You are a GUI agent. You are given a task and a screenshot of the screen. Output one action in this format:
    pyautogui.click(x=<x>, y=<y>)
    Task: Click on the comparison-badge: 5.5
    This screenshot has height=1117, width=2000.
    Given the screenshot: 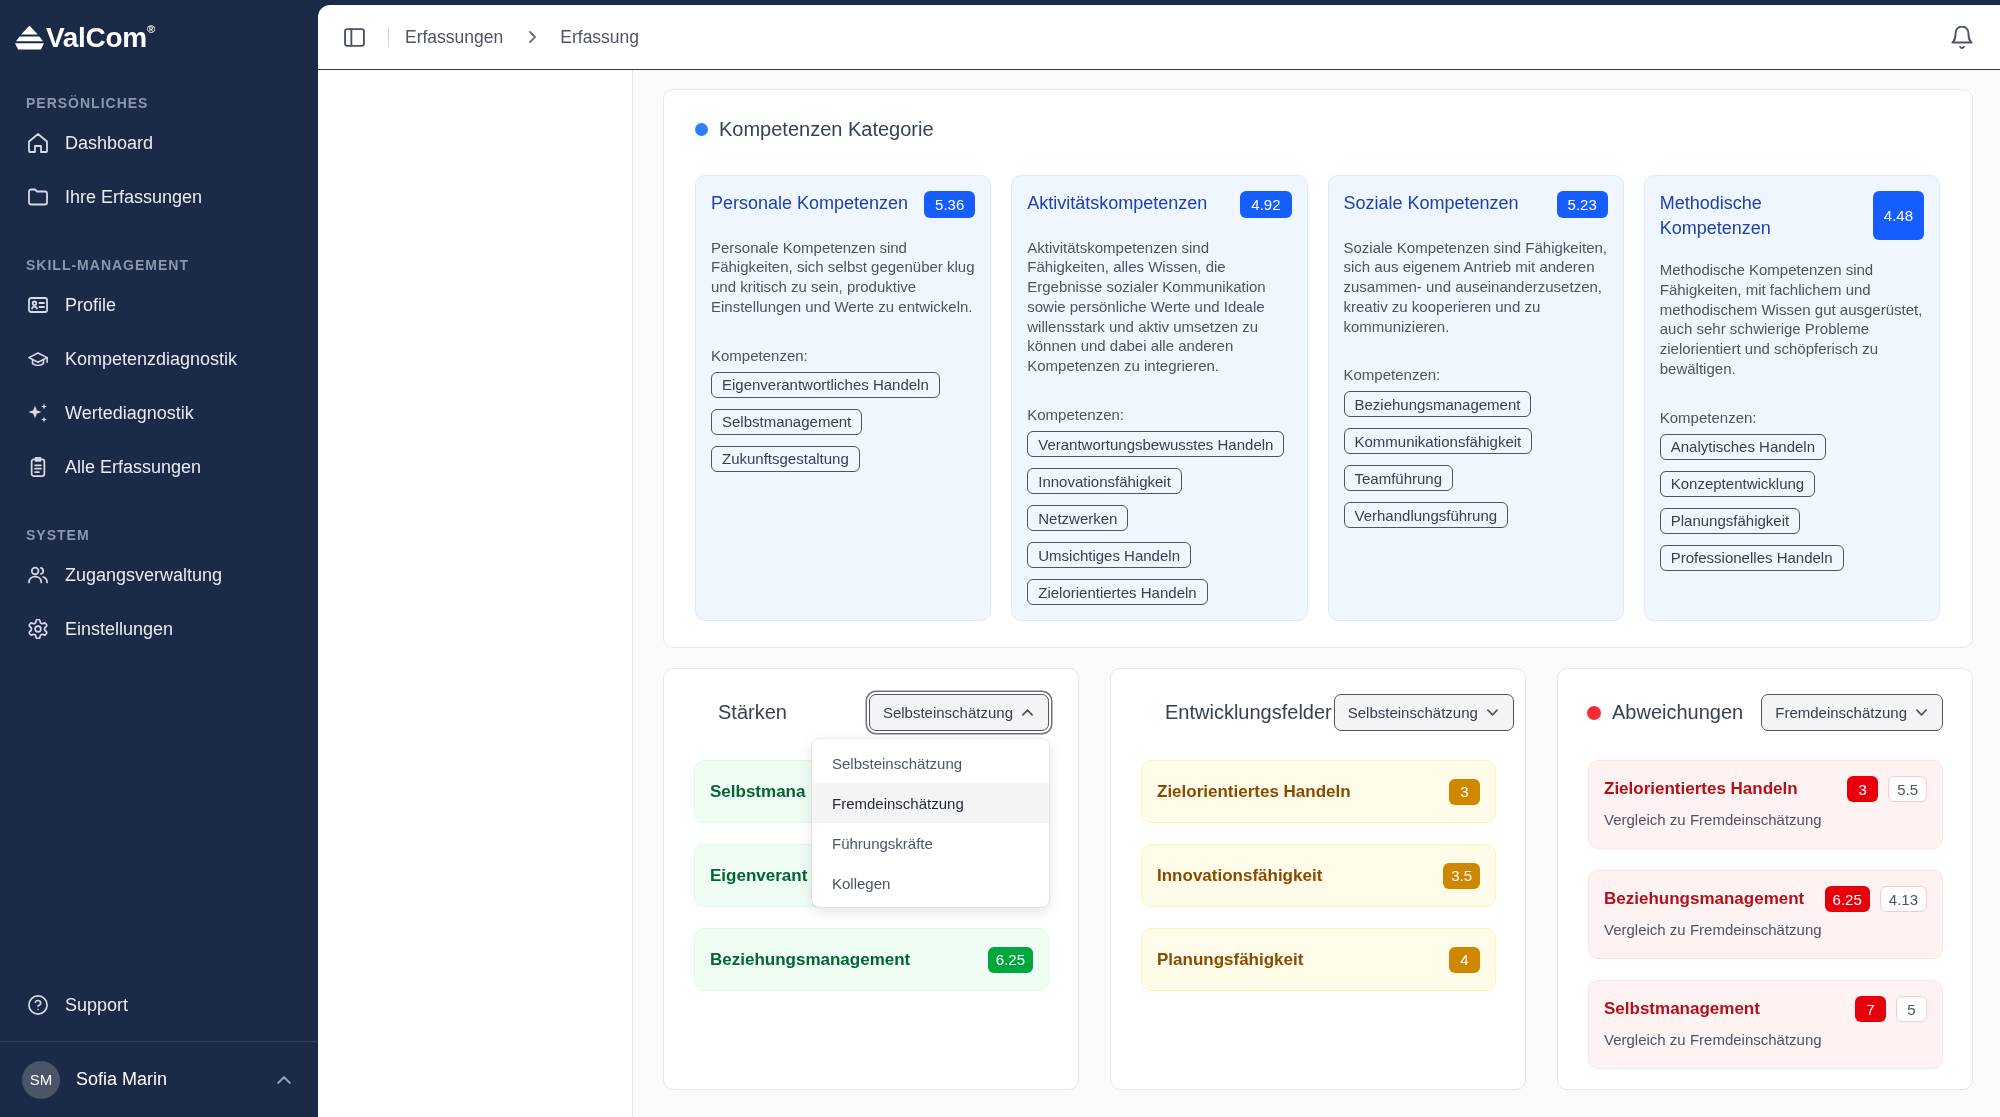 What is the action you would take?
    pyautogui.click(x=1907, y=789)
    